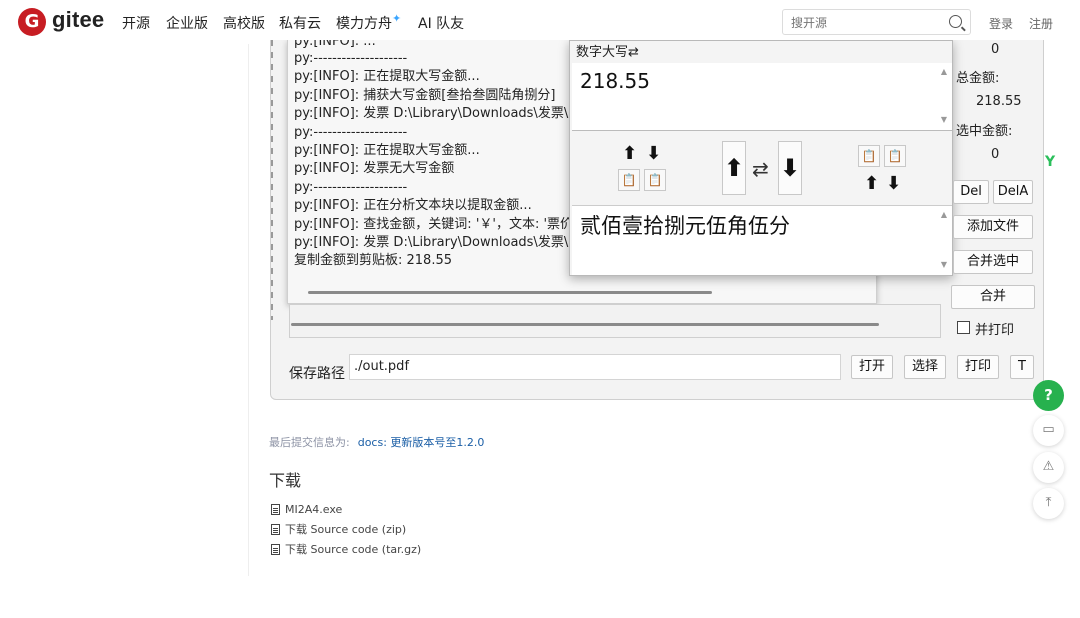 Image resolution: width=1080 pixels, height=618 pixels. I want to click on print-button: 打印, so click(978, 367).